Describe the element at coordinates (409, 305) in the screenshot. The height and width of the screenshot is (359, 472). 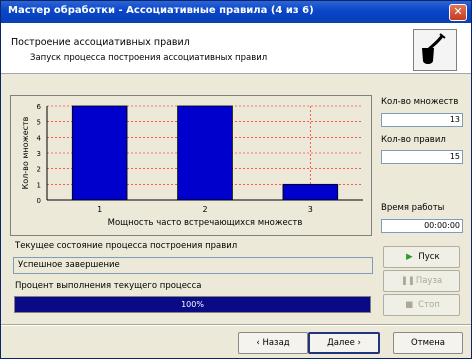
I see `stop-icon: ■` at that location.